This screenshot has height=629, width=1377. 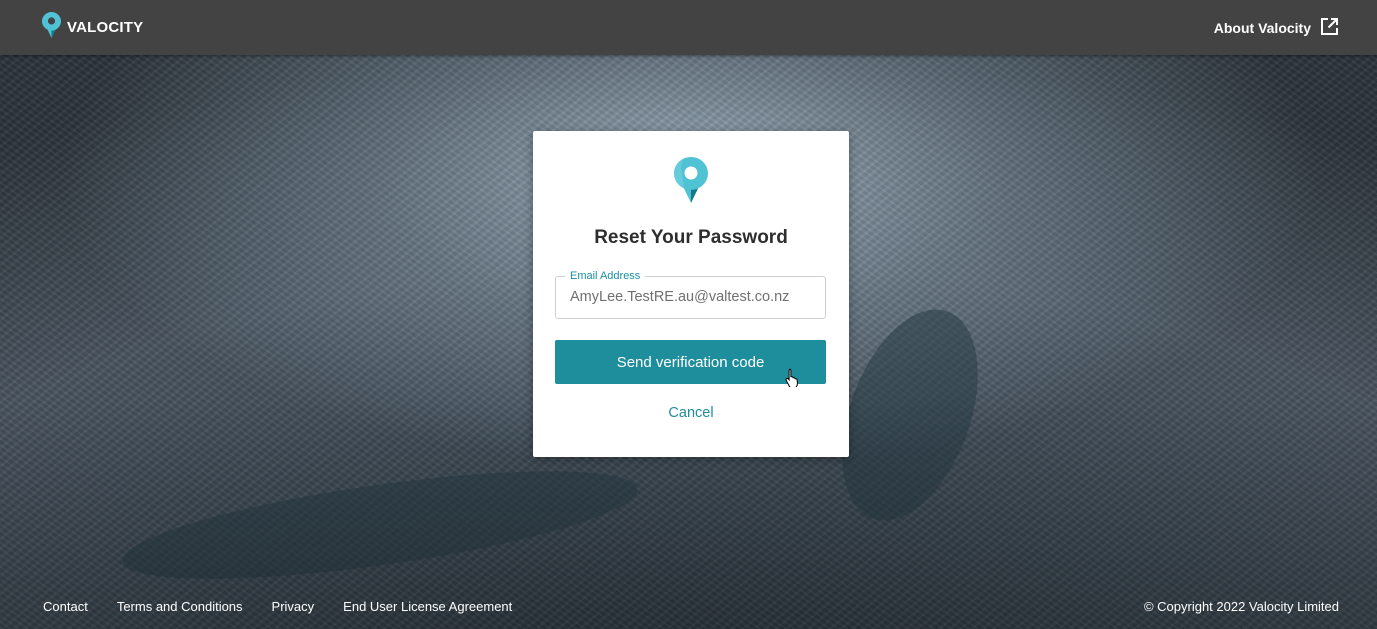 I want to click on top-navbar: VALOCITY About Valocity, so click(x=688, y=27).